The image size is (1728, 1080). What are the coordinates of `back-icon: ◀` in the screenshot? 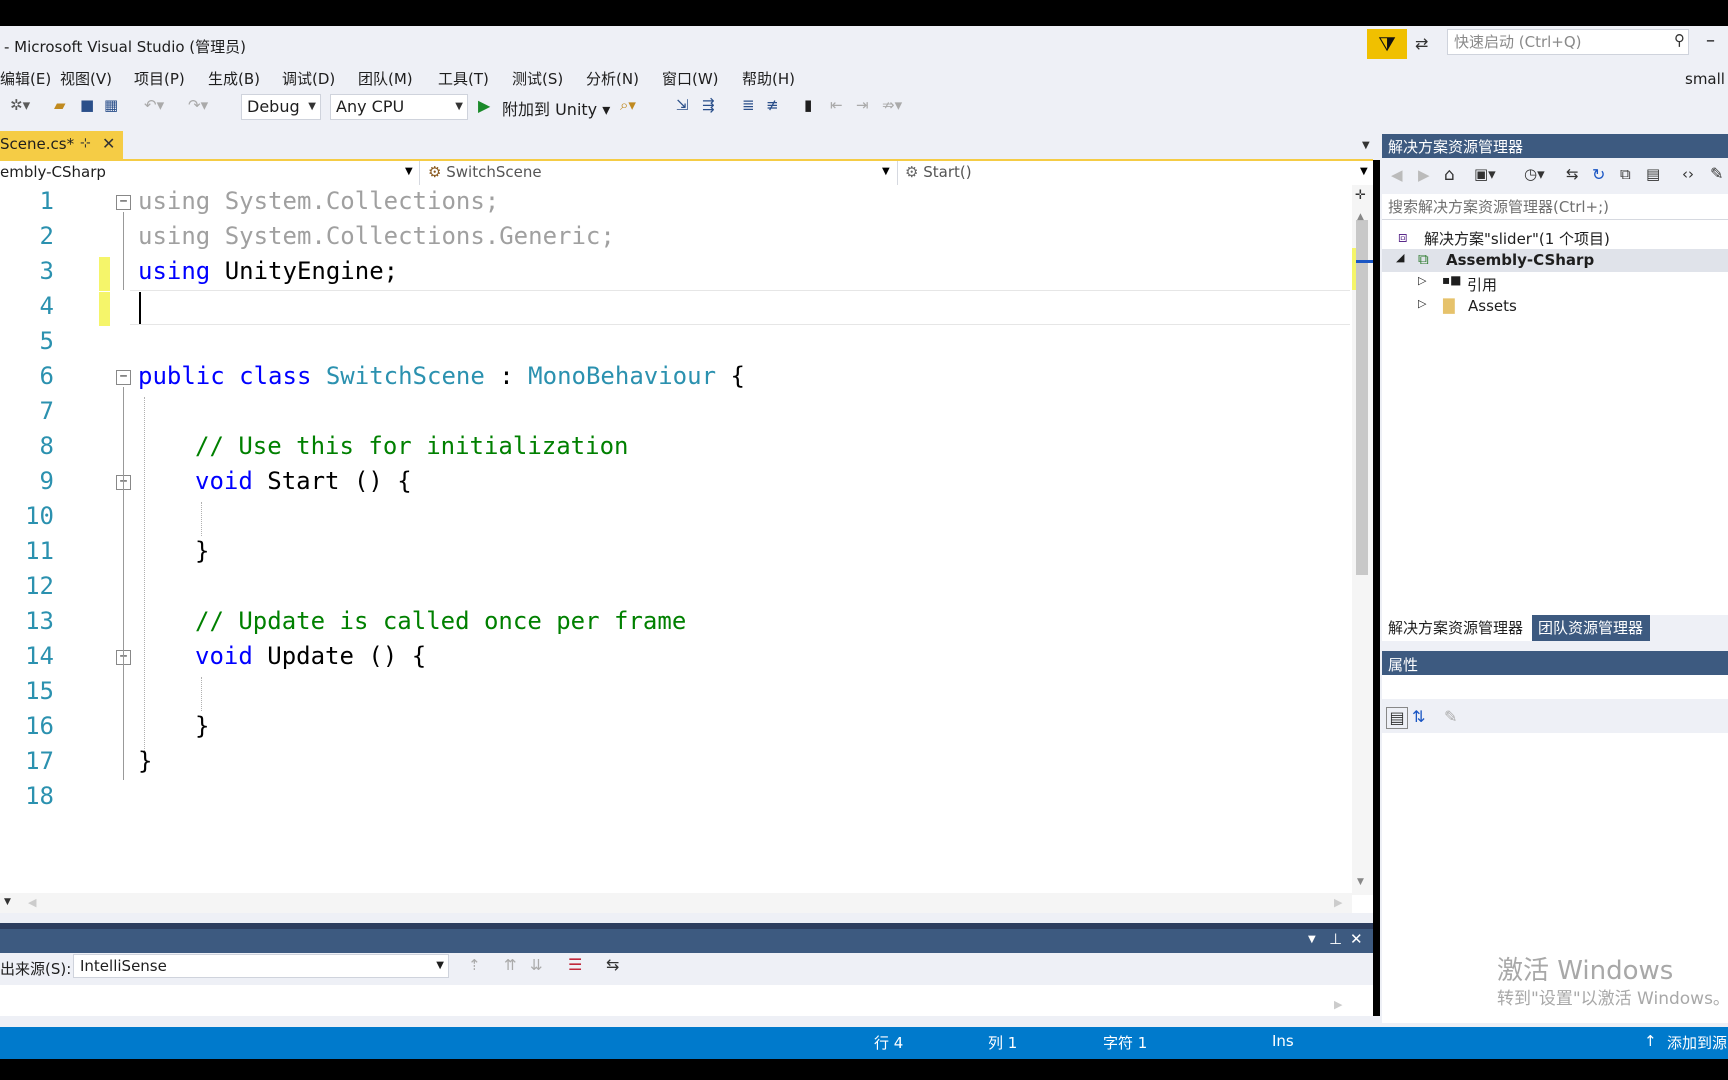 It's located at (1397, 175).